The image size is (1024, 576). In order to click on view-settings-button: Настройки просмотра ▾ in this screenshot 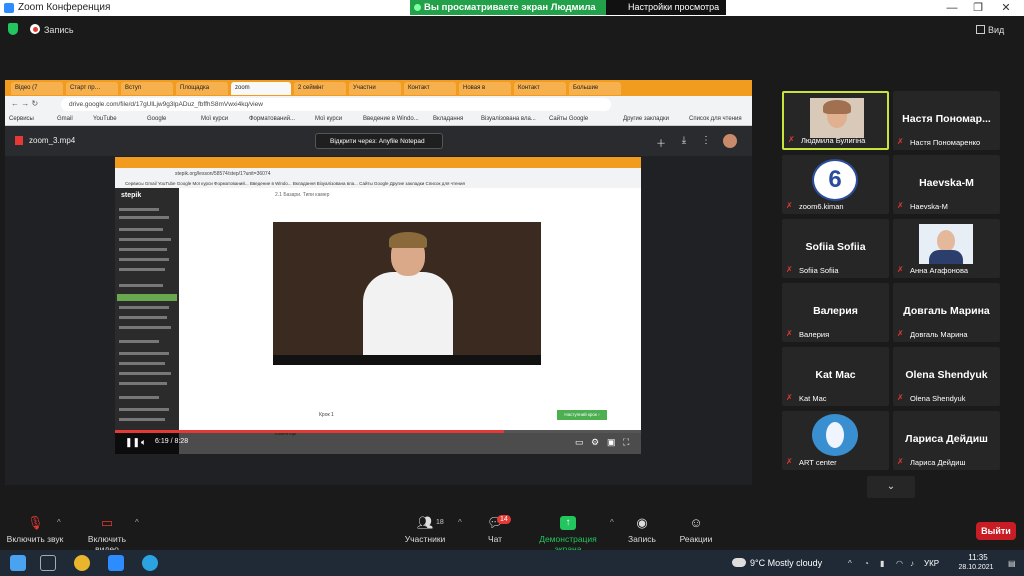, I will do `click(666, 13)`.